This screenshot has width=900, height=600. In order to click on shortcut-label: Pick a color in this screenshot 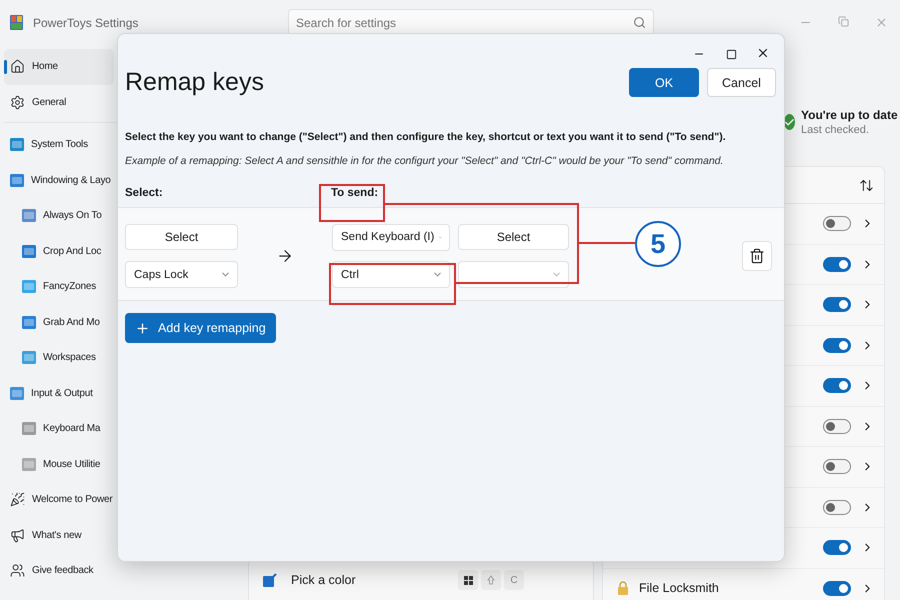, I will do `click(323, 580)`.